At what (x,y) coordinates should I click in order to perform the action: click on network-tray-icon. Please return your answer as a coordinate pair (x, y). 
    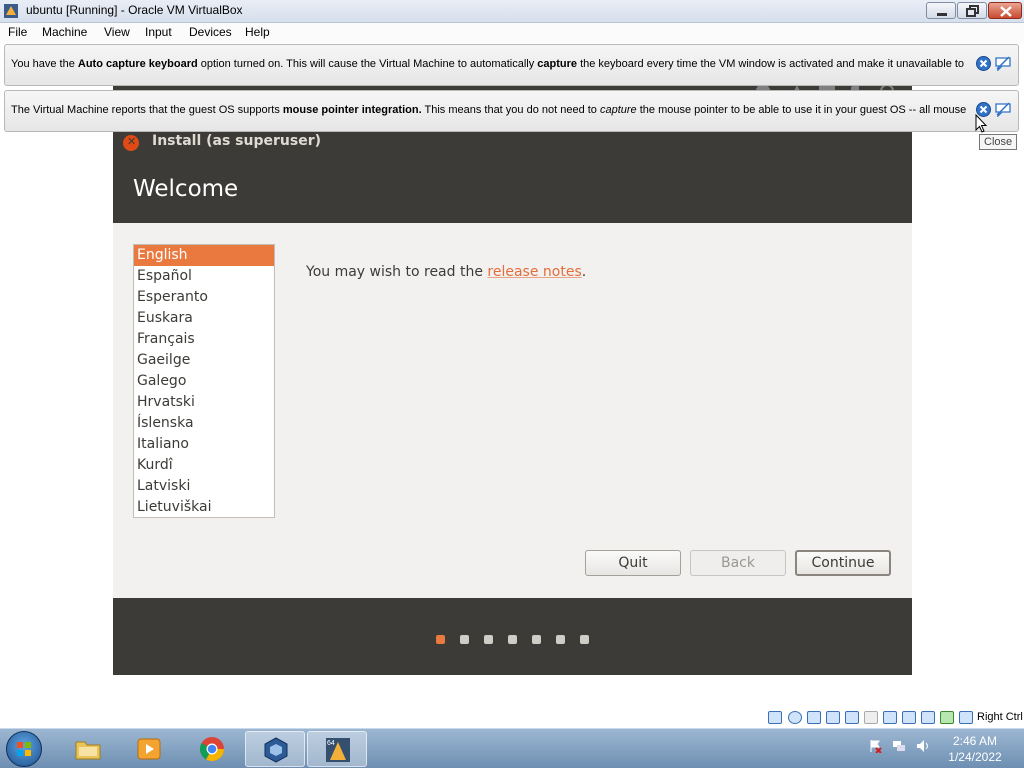
    Looking at the image, I should click on (899, 746).